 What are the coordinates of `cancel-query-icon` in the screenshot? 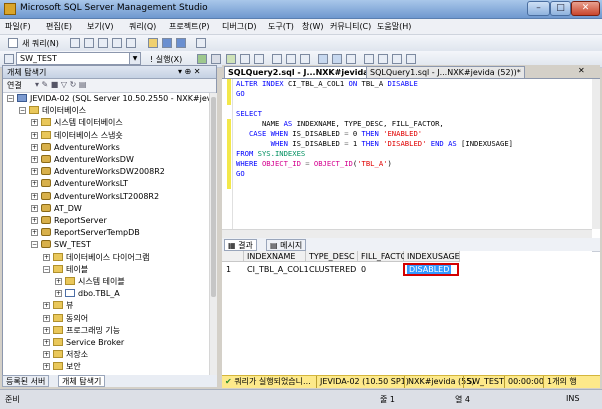 It's located at (216, 59).